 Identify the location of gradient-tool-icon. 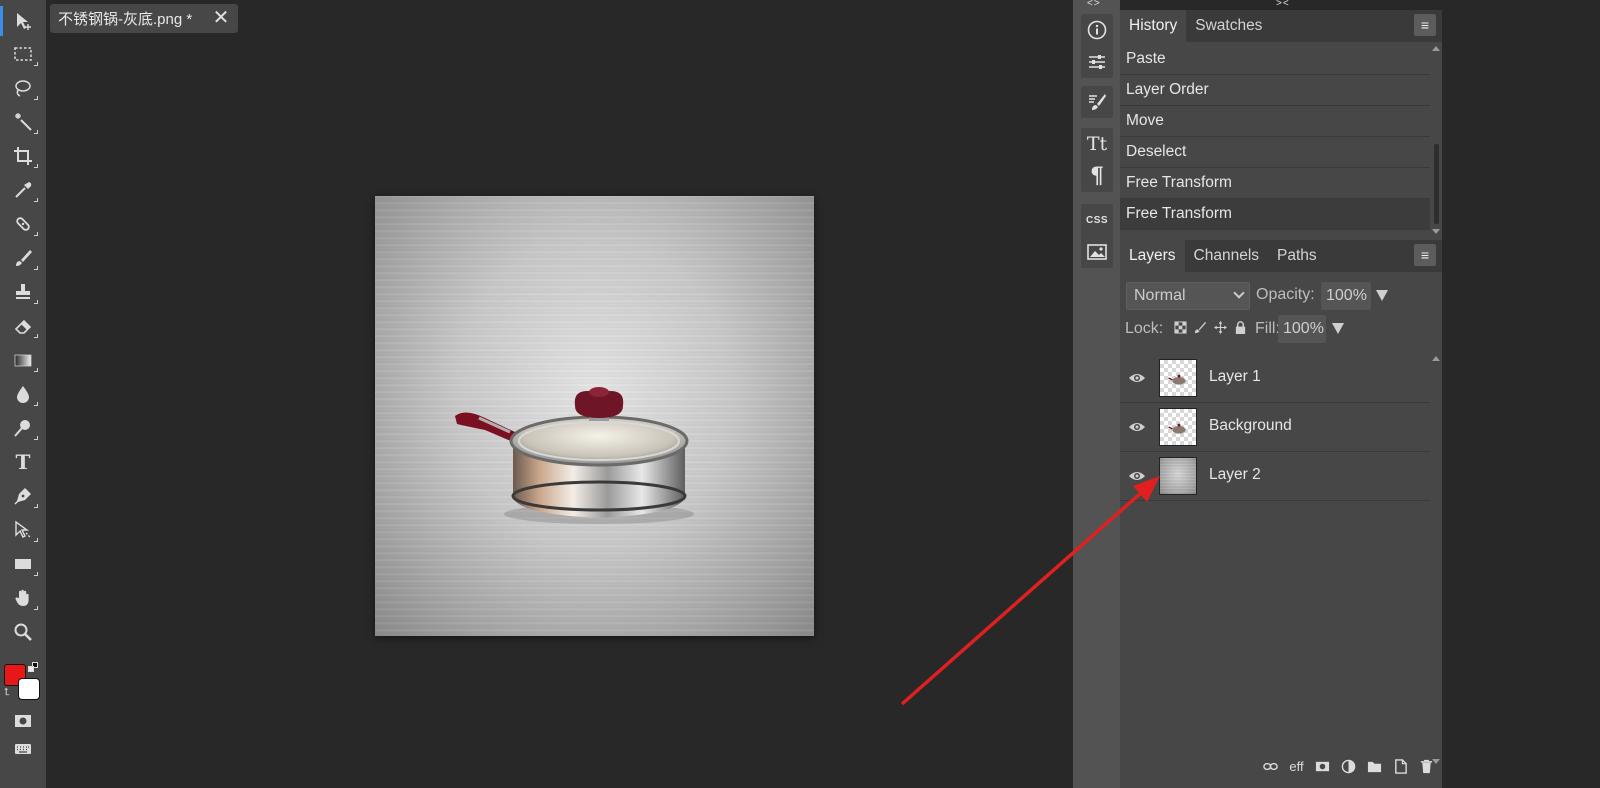
(23, 360).